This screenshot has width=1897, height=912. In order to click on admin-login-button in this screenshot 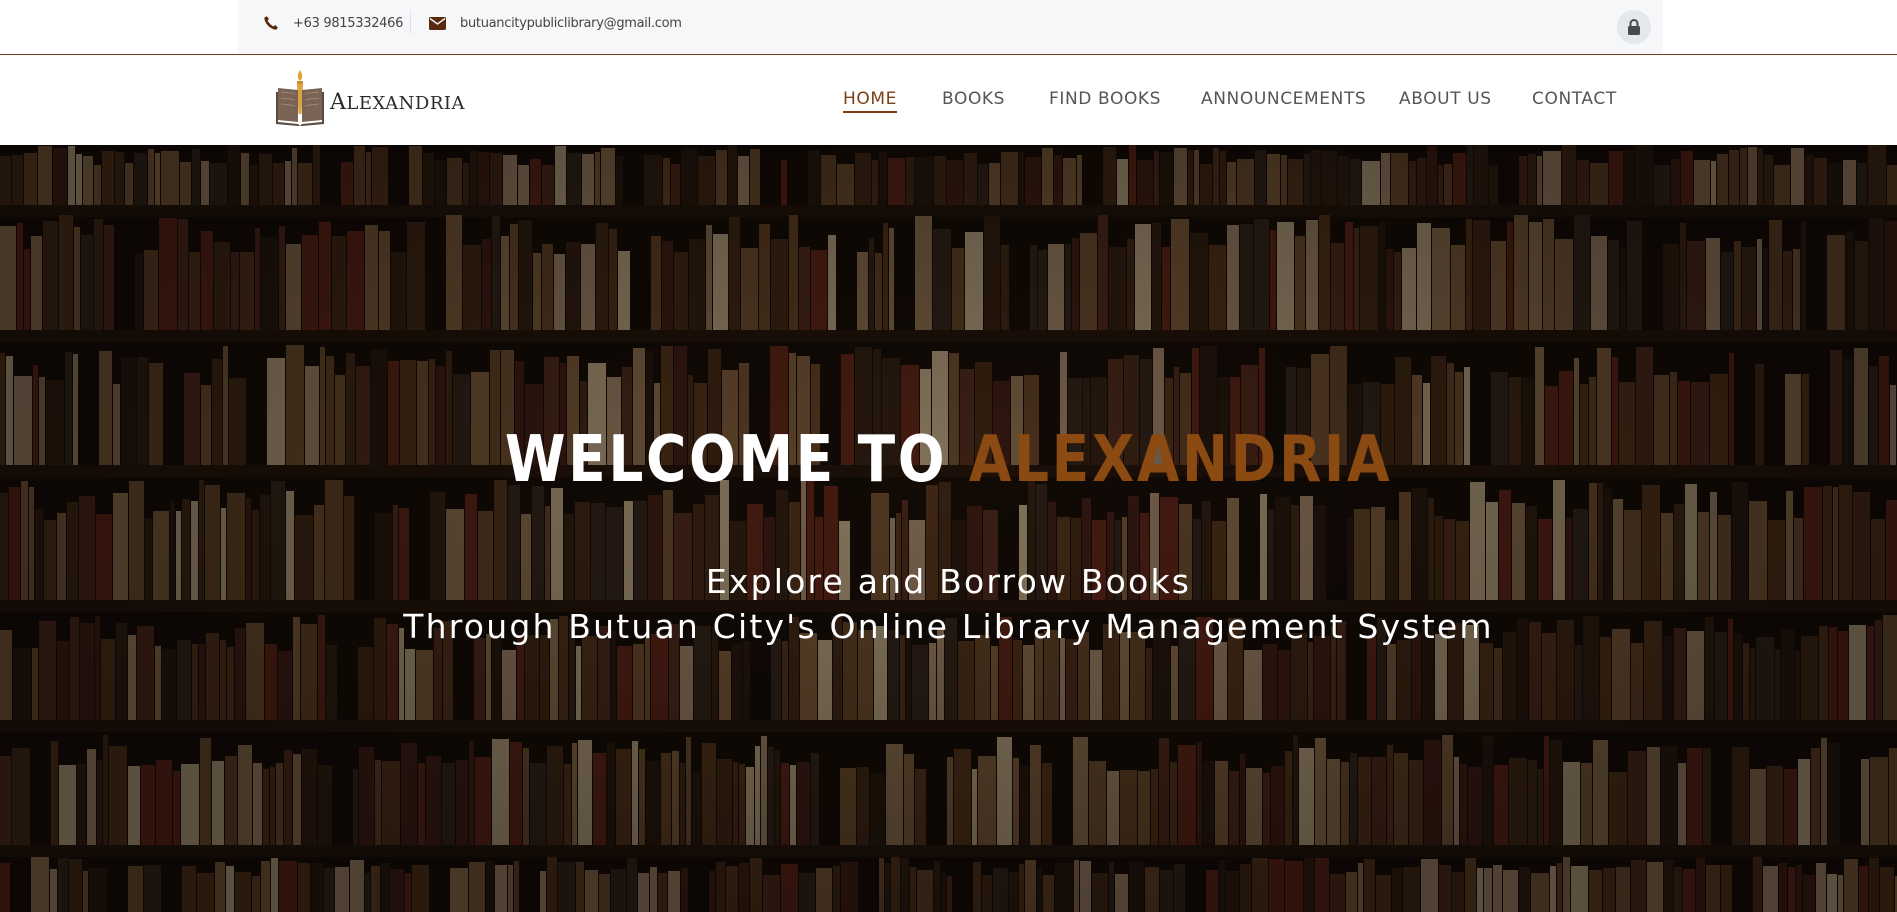, I will do `click(1634, 27)`.